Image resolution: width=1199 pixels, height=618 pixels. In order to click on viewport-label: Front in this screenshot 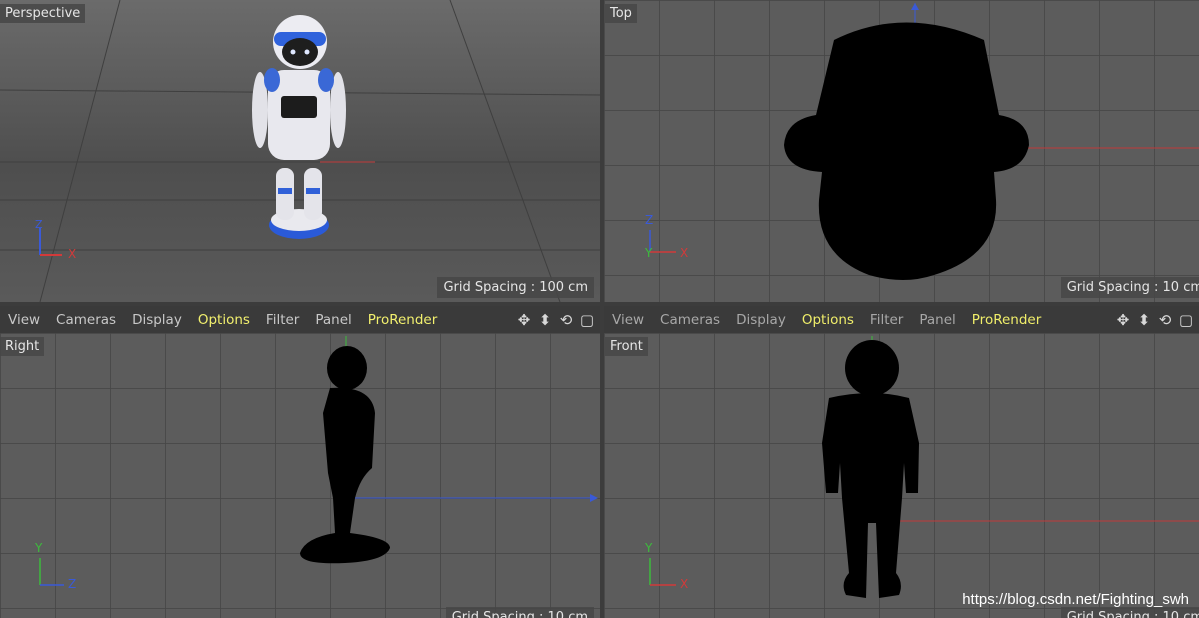, I will do `click(626, 346)`.